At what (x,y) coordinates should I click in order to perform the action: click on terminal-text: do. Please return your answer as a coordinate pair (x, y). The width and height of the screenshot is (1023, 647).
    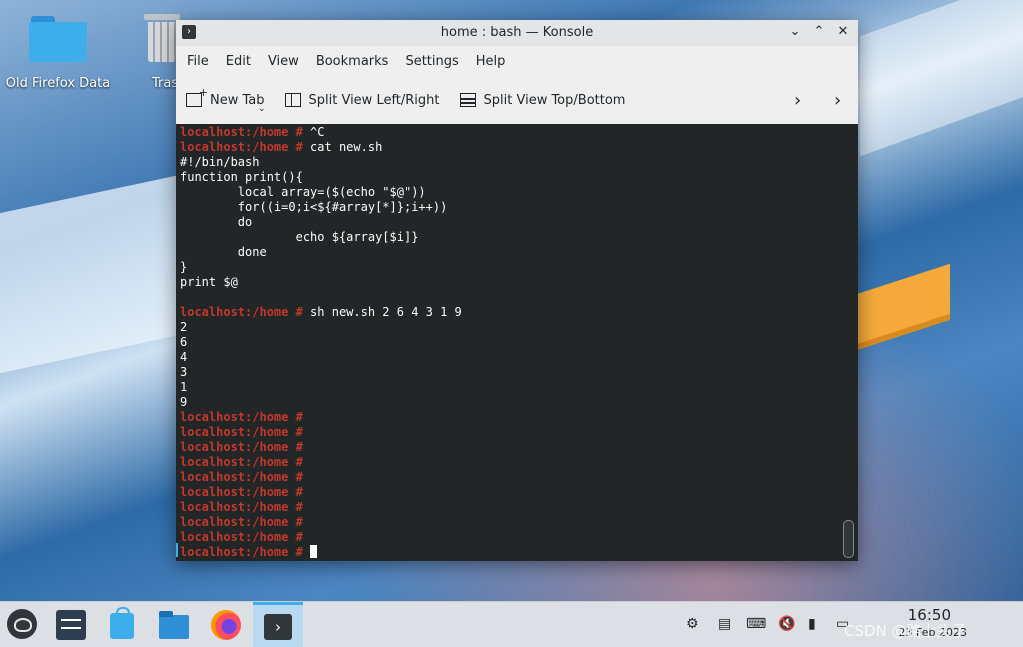
    Looking at the image, I should click on (216, 222).